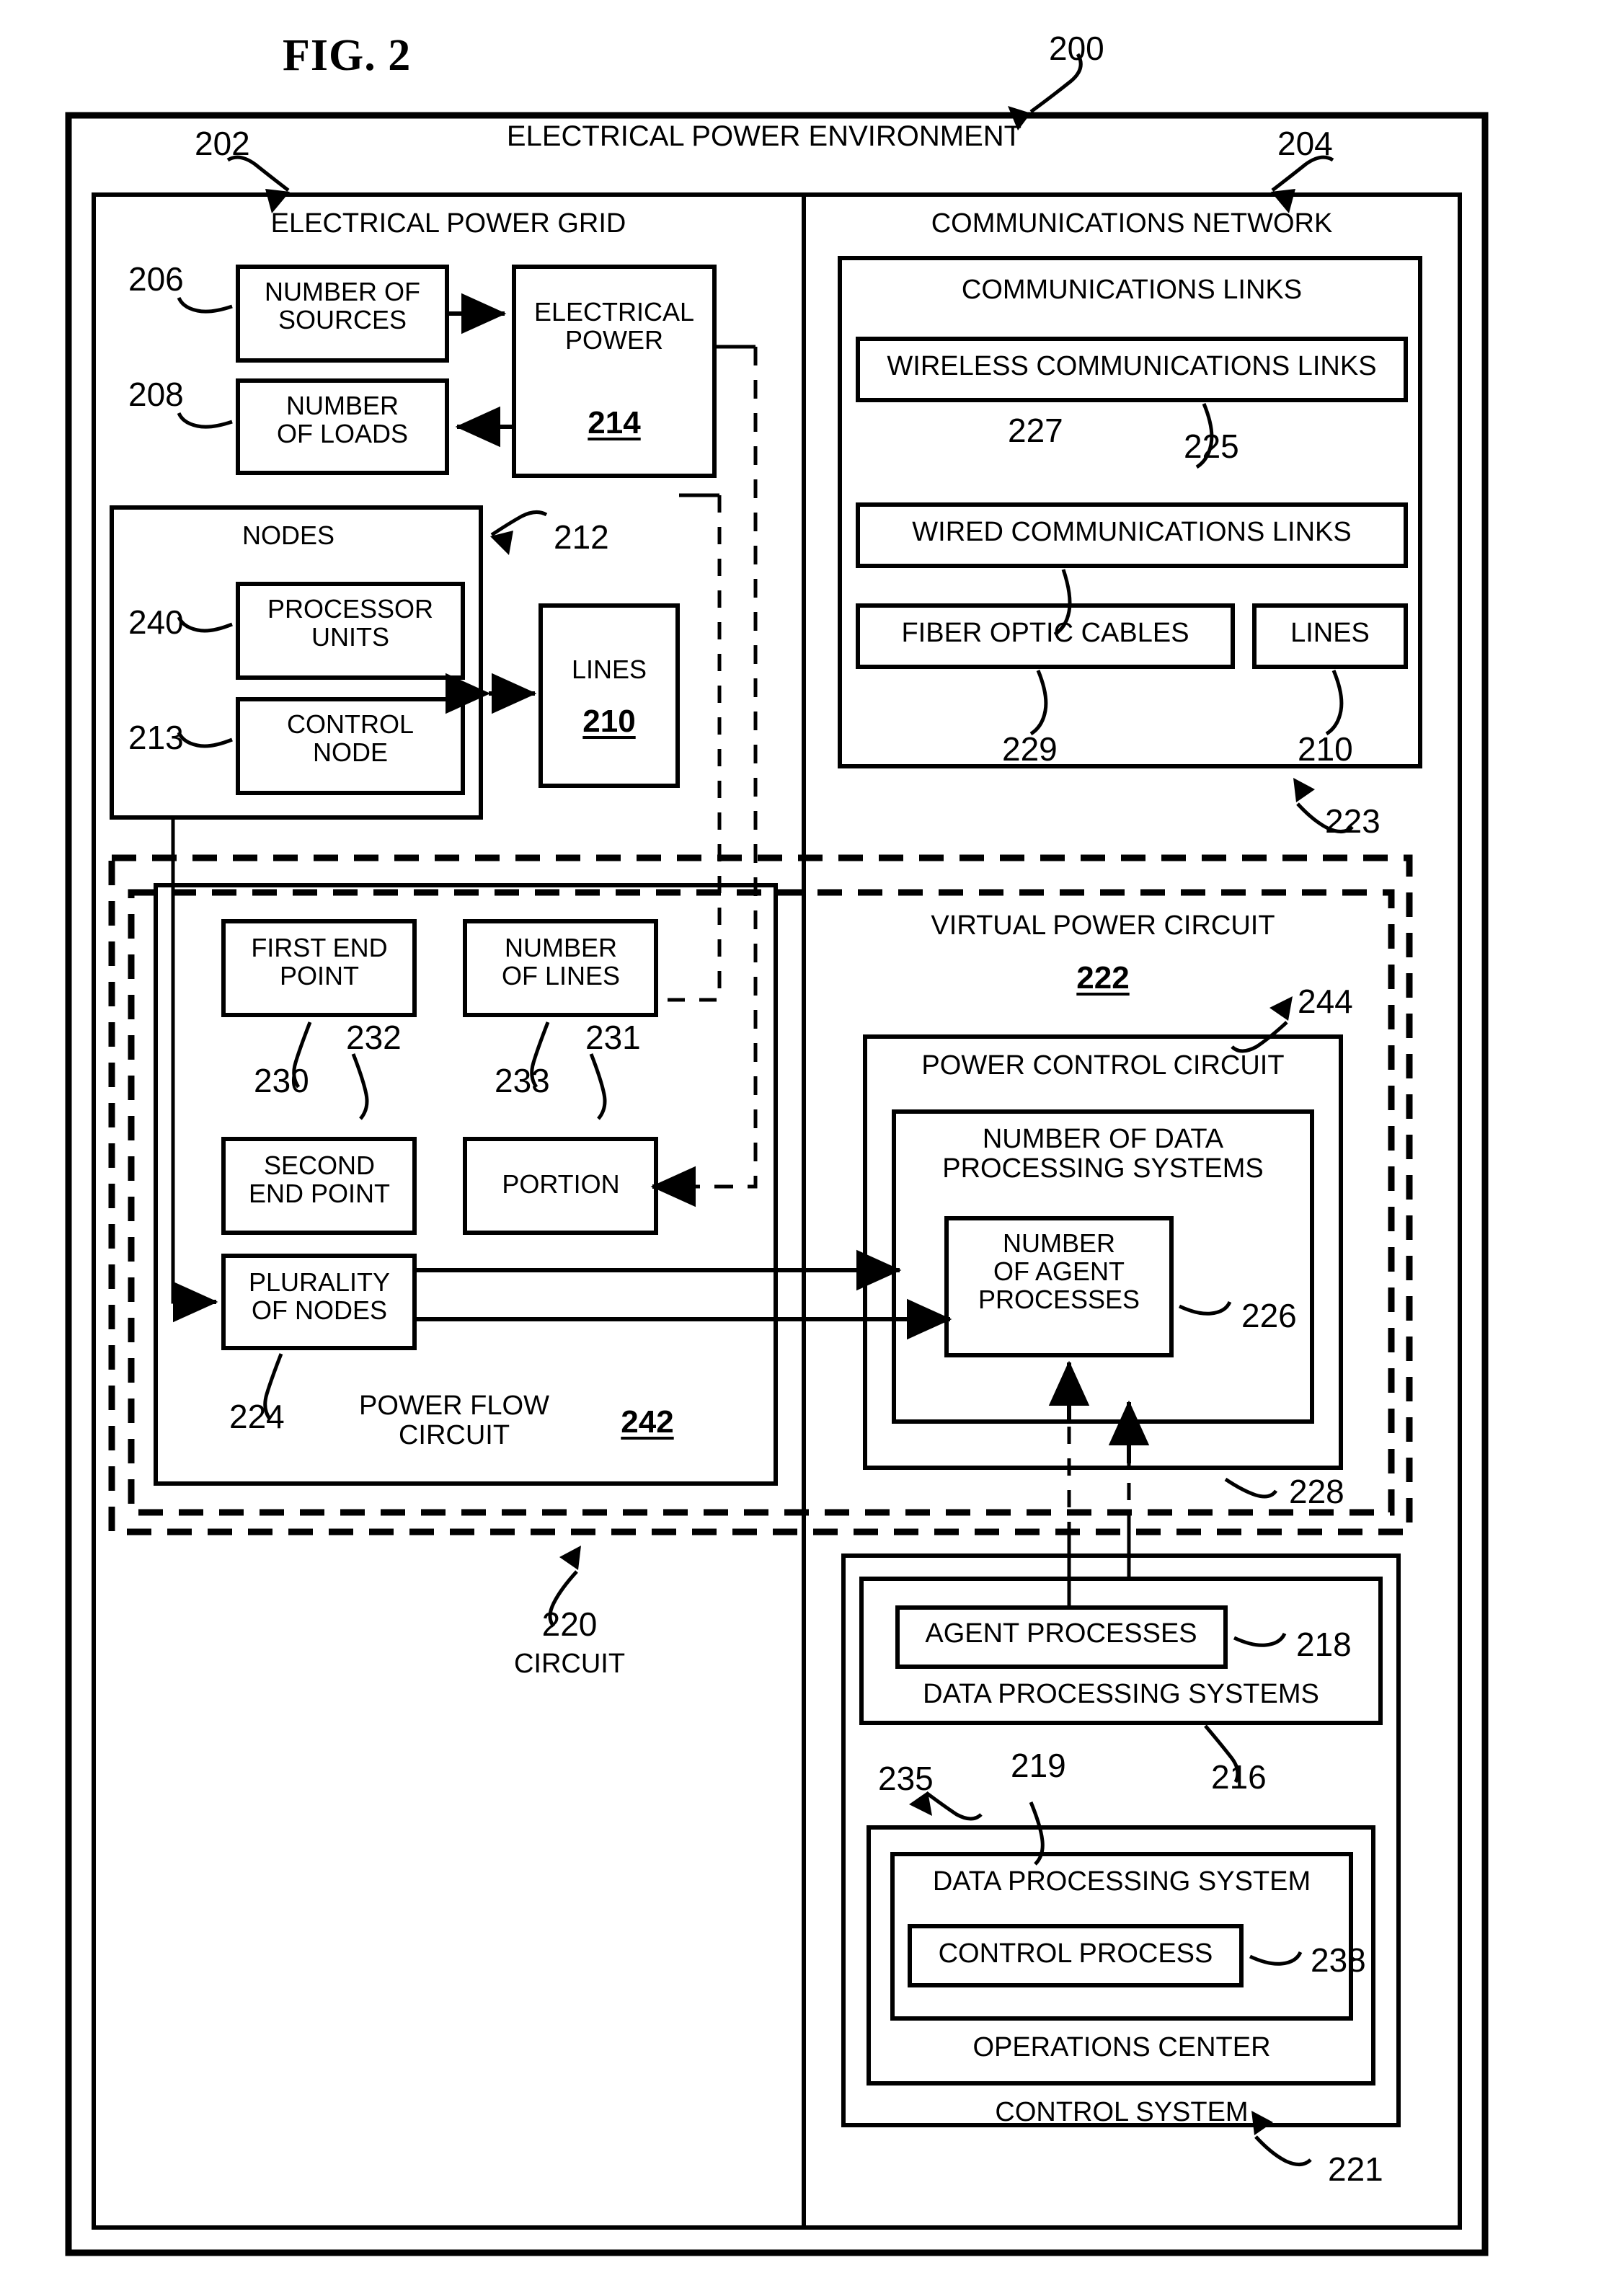 The image size is (1622, 2296). What do you see at coordinates (156, 737) in the screenshot?
I see `ref-213: 213` at bounding box center [156, 737].